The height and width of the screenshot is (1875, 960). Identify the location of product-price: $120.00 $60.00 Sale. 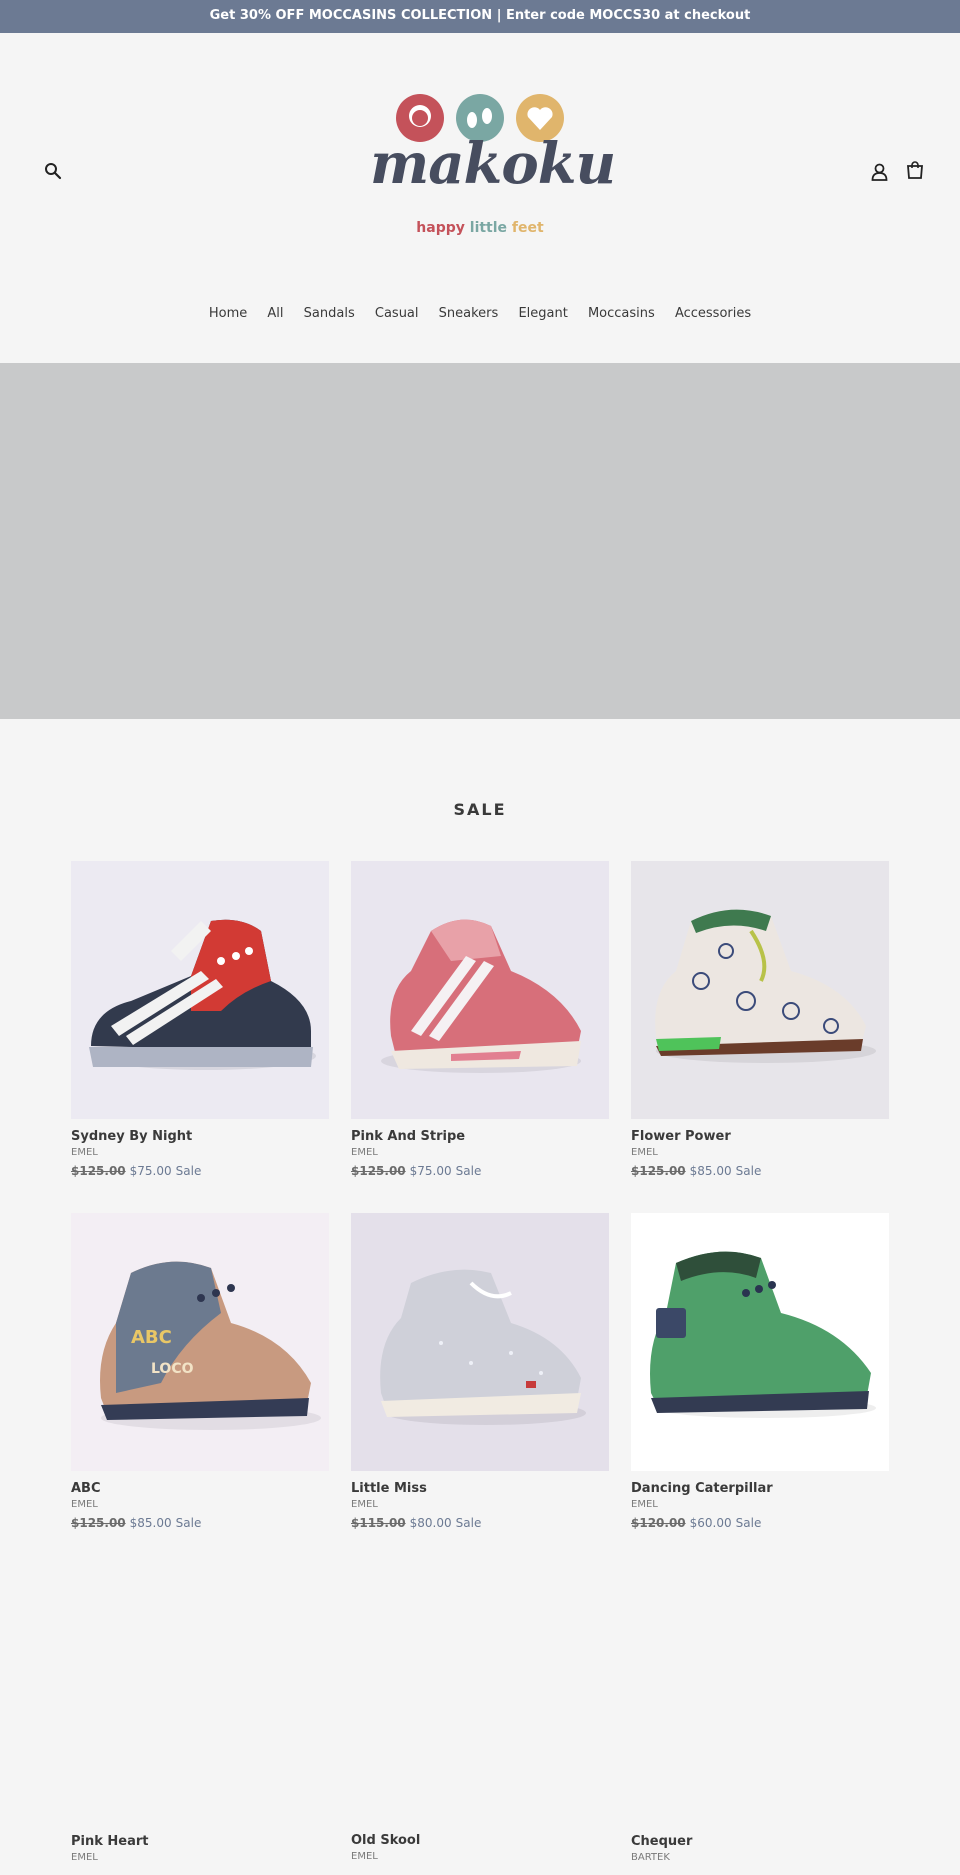
(760, 1523).